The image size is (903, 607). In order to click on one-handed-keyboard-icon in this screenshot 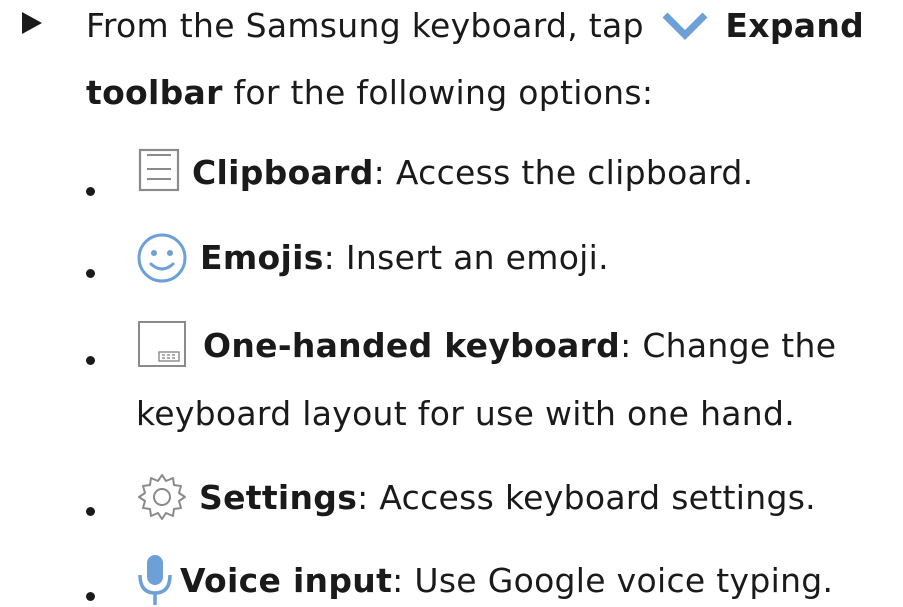, I will do `click(162, 344)`.